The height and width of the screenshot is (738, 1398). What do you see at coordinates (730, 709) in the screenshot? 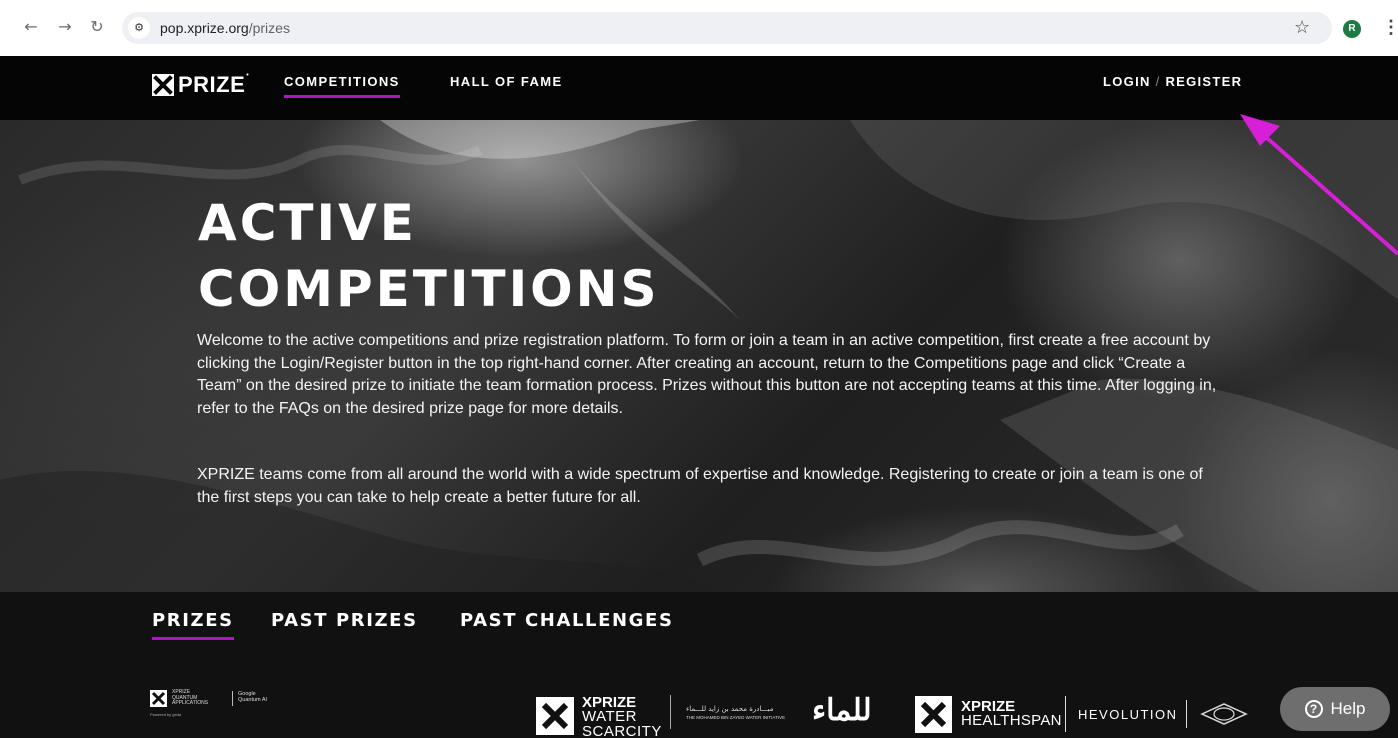
I see `mbz-arabic-text: مبـــادرة محمد بن زايد للـــماء` at bounding box center [730, 709].